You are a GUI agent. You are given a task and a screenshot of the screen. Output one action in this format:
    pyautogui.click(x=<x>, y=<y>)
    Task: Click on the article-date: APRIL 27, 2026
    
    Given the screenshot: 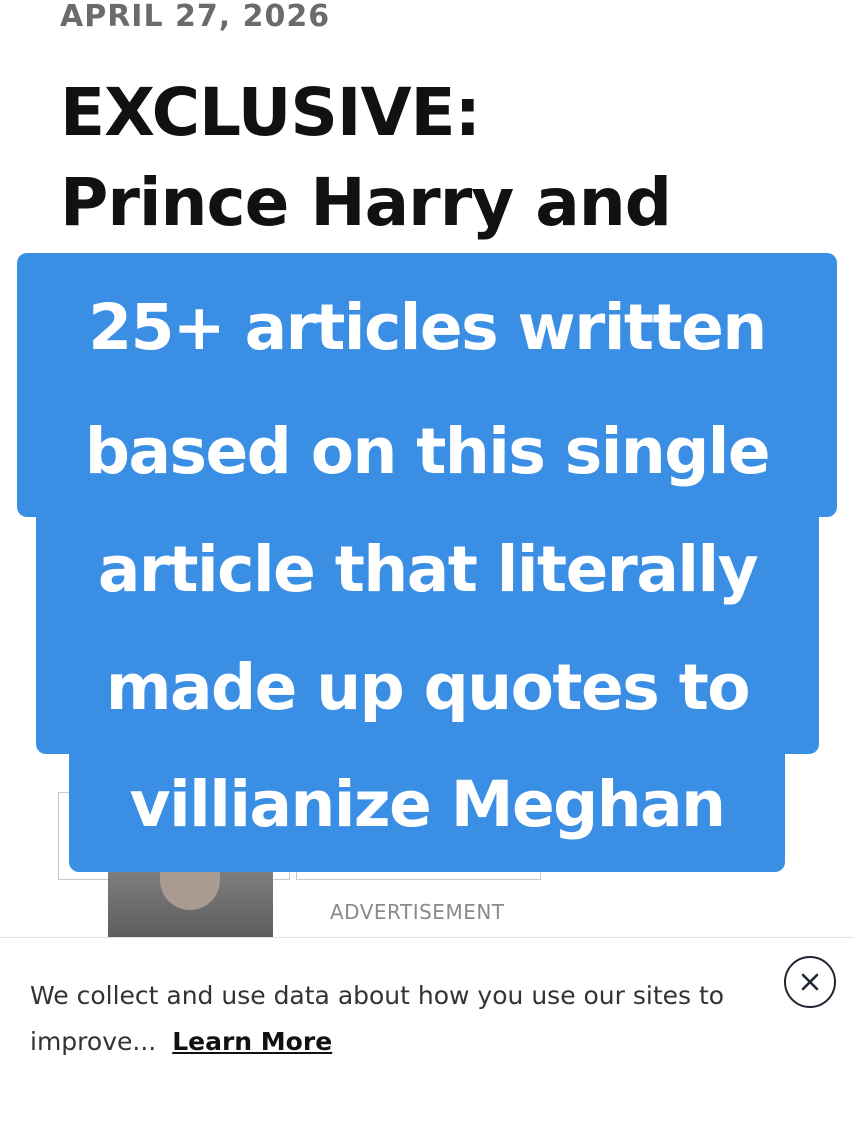 What is the action you would take?
    pyautogui.click(x=195, y=17)
    